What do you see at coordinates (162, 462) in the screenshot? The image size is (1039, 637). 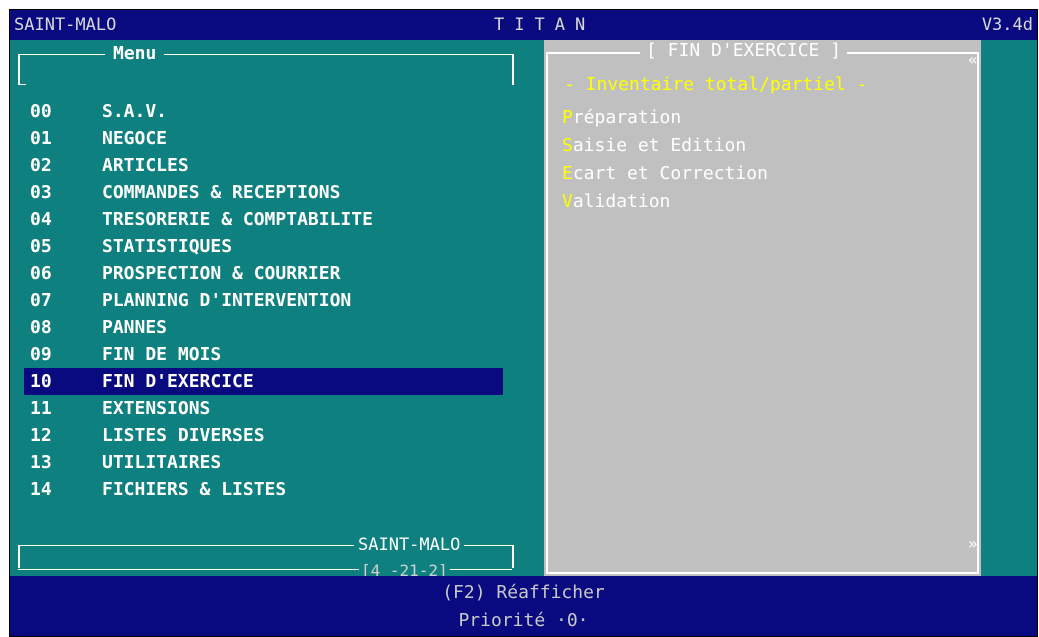 I see `menu-item-label: UTILITAIRES` at bounding box center [162, 462].